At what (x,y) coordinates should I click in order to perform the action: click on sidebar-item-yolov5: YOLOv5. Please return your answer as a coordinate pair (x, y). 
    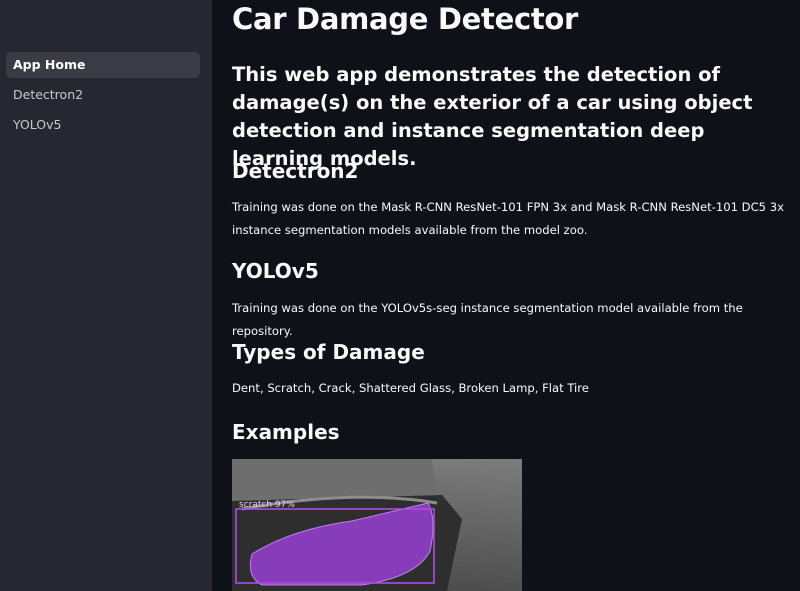
    Looking at the image, I should click on (103, 125).